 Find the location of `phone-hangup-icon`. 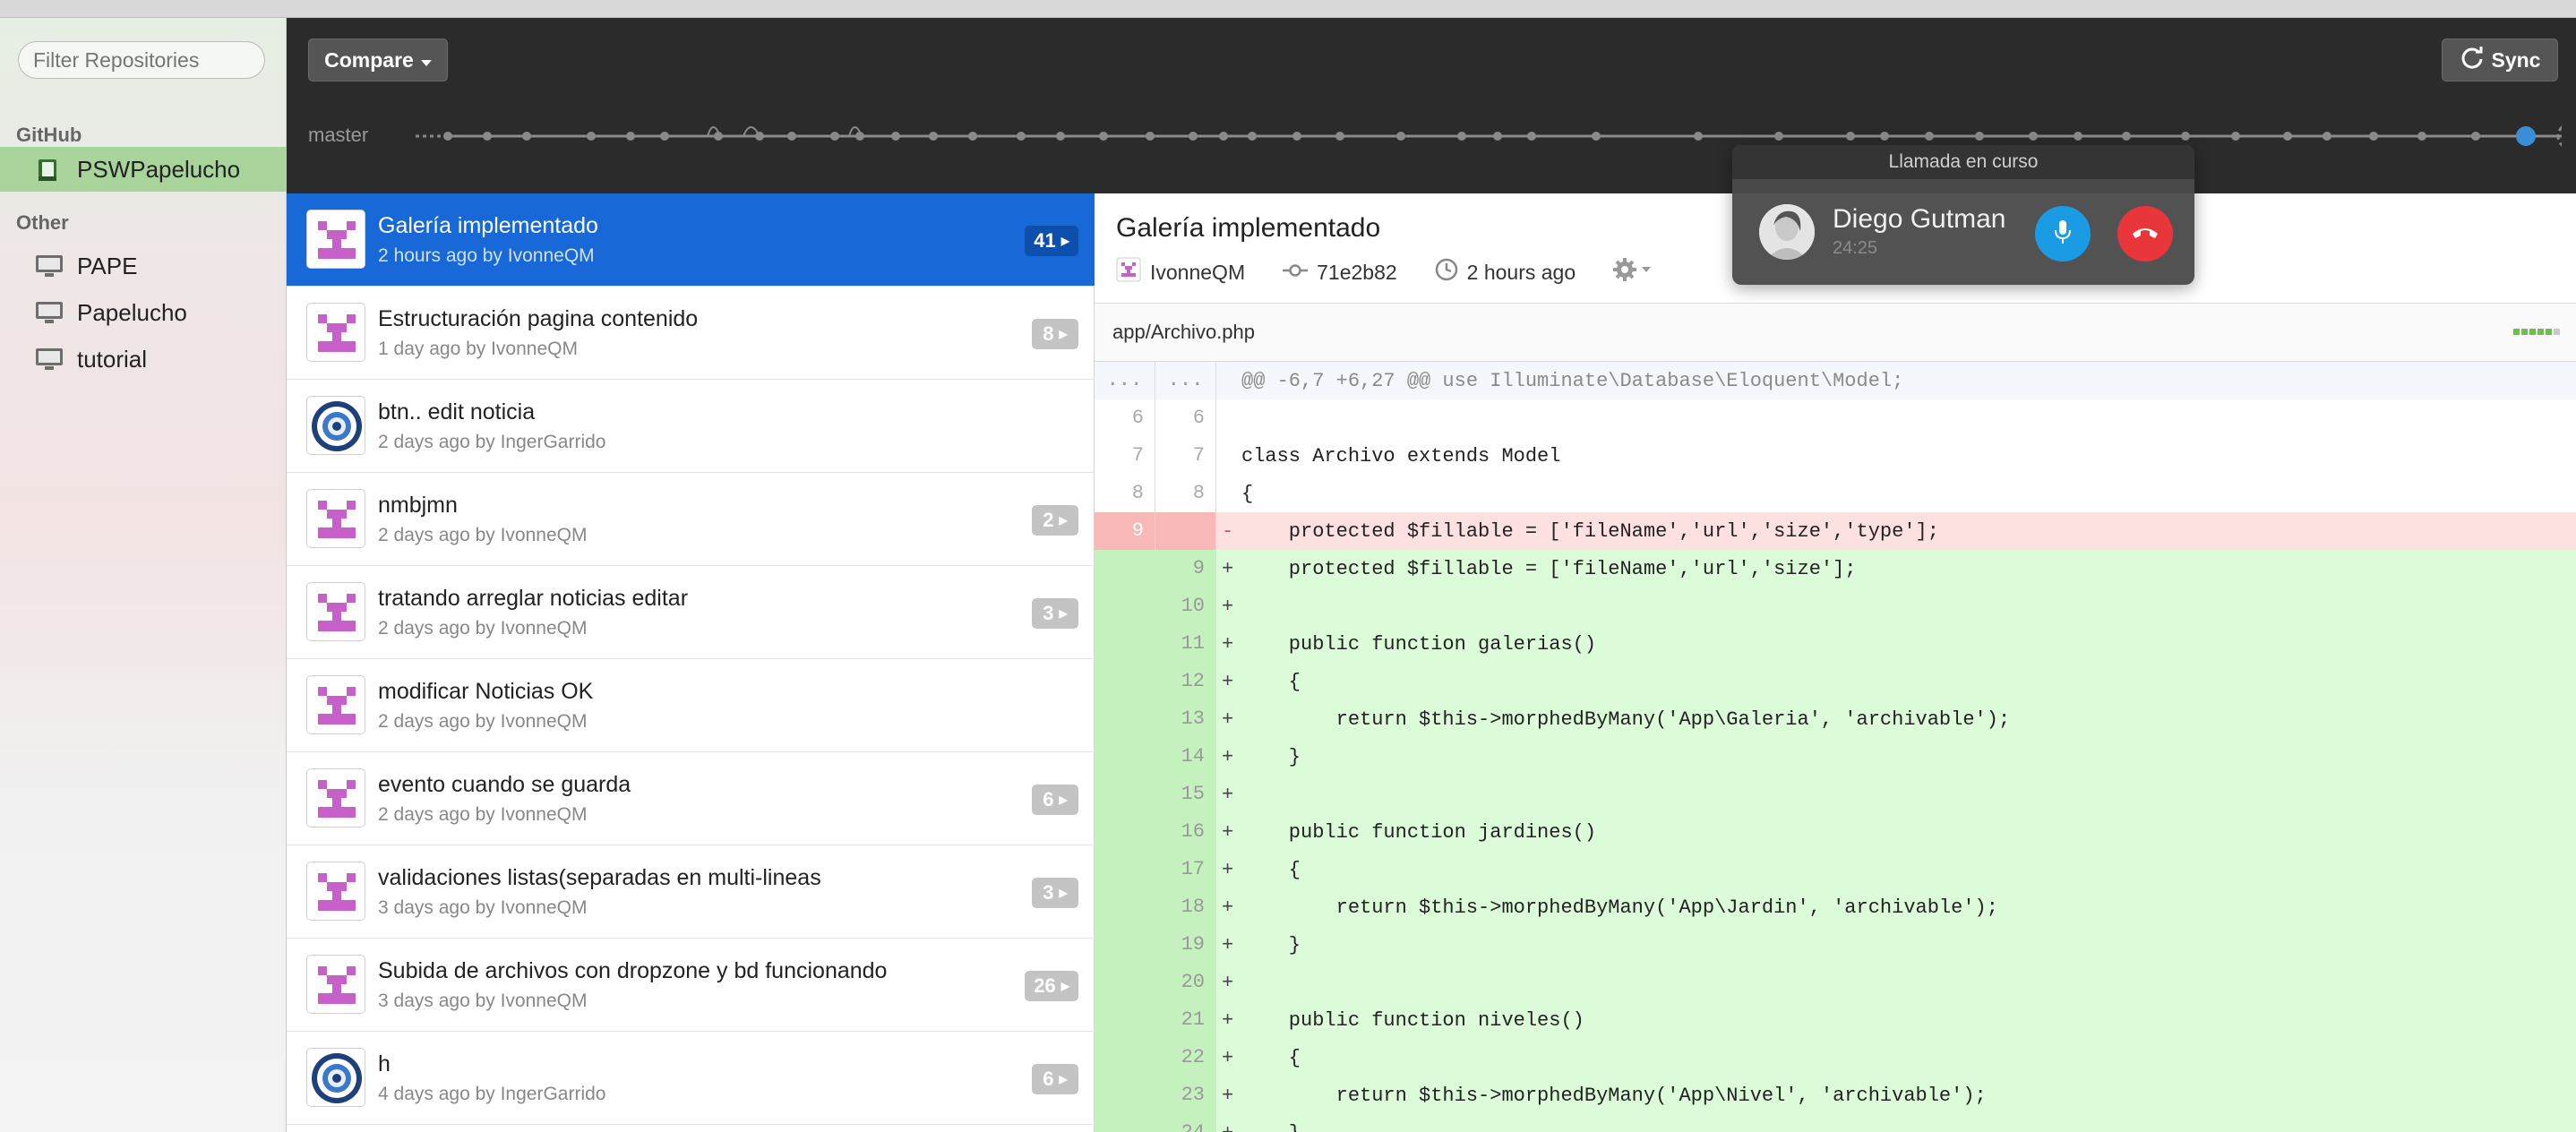

phone-hangup-icon is located at coordinates (2145, 234).